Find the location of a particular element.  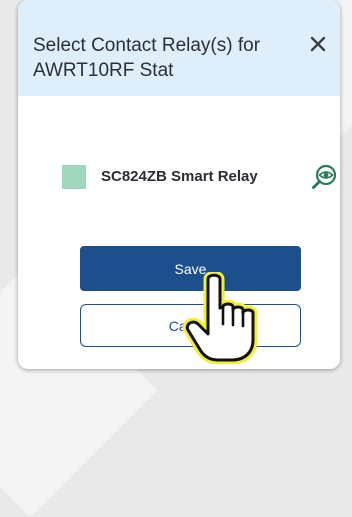

locate-eye-icon is located at coordinates (324, 177).